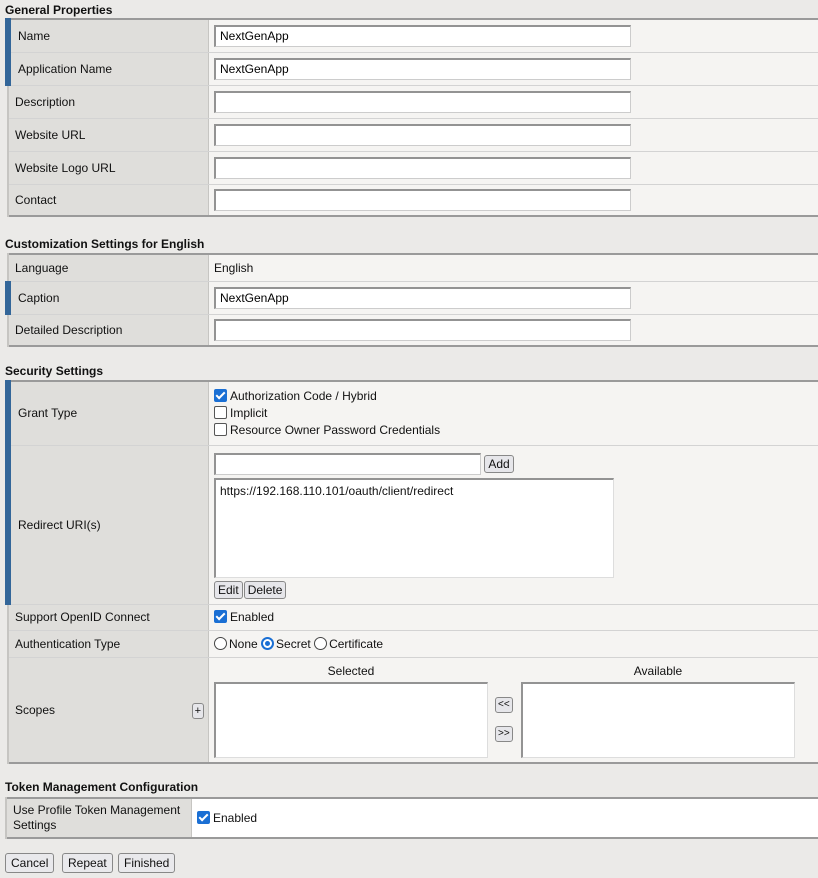 The width and height of the screenshot is (818, 878). Describe the element at coordinates (513, 268) in the screenshot. I see `language-value: English` at that location.